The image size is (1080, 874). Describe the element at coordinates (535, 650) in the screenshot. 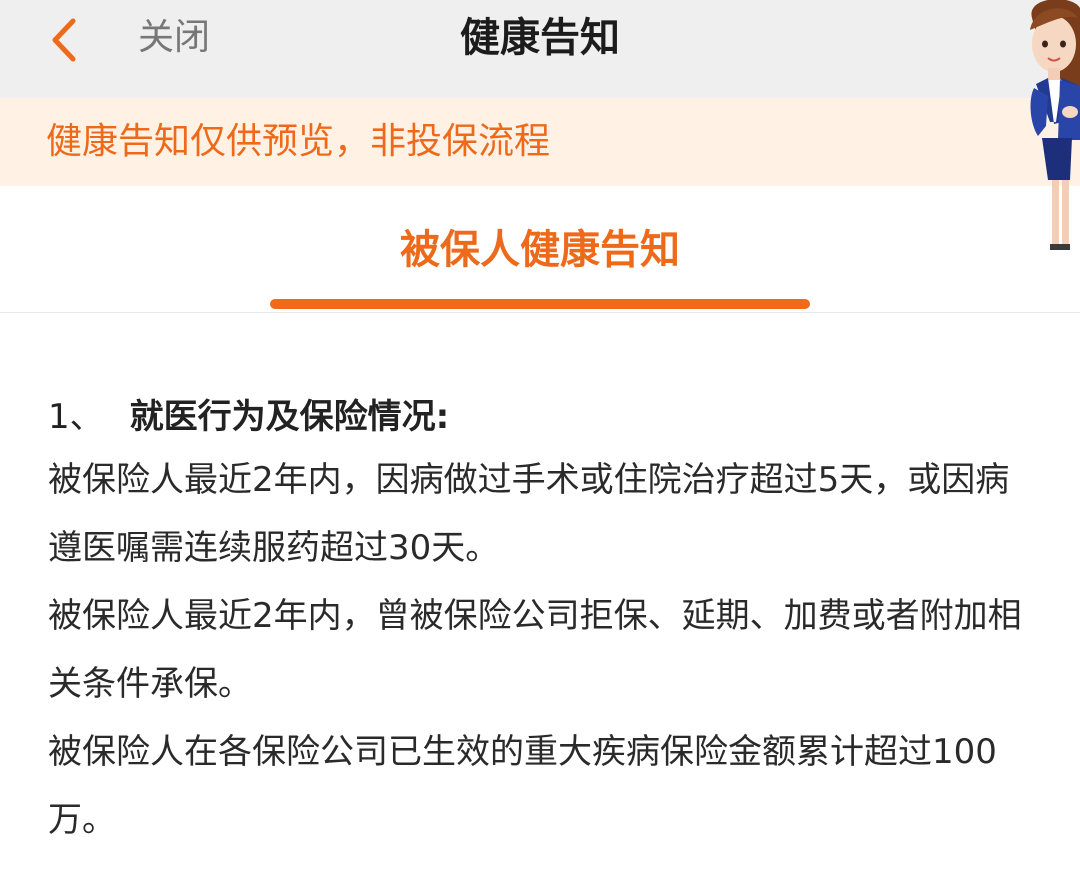

I see `notice-item: 被保险人最近2年内，曾被保险公司拒保、延期、加费或者附加相关条件承保。` at that location.